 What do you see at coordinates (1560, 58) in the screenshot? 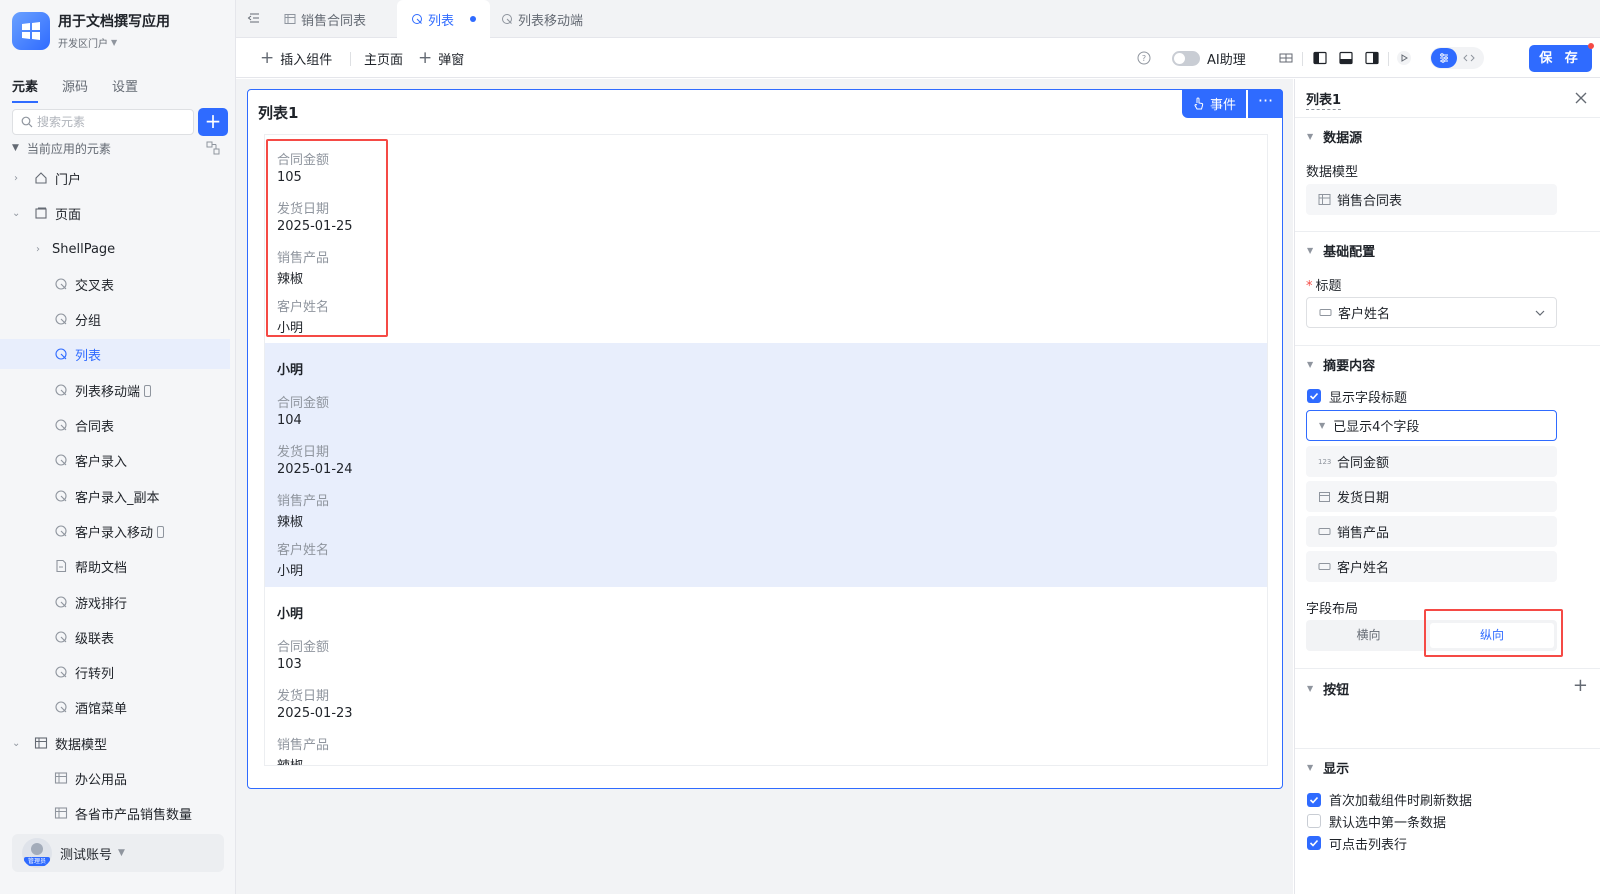
I see `save-button: 保 存` at bounding box center [1560, 58].